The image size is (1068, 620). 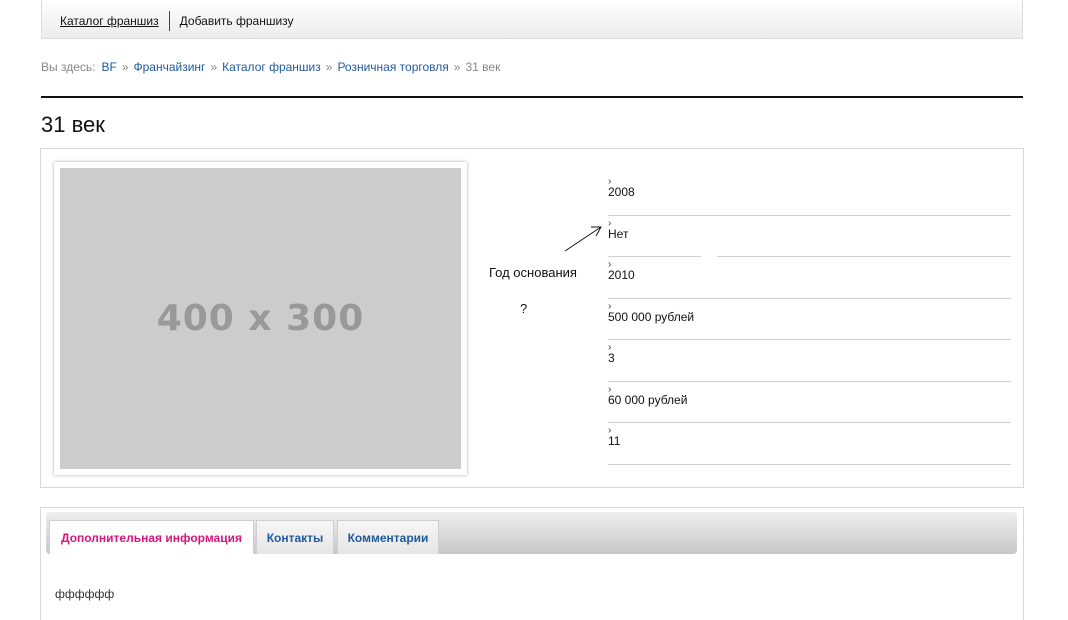 I want to click on breadcrumb-link-catalog: Каталог франшиз, so click(x=271, y=67).